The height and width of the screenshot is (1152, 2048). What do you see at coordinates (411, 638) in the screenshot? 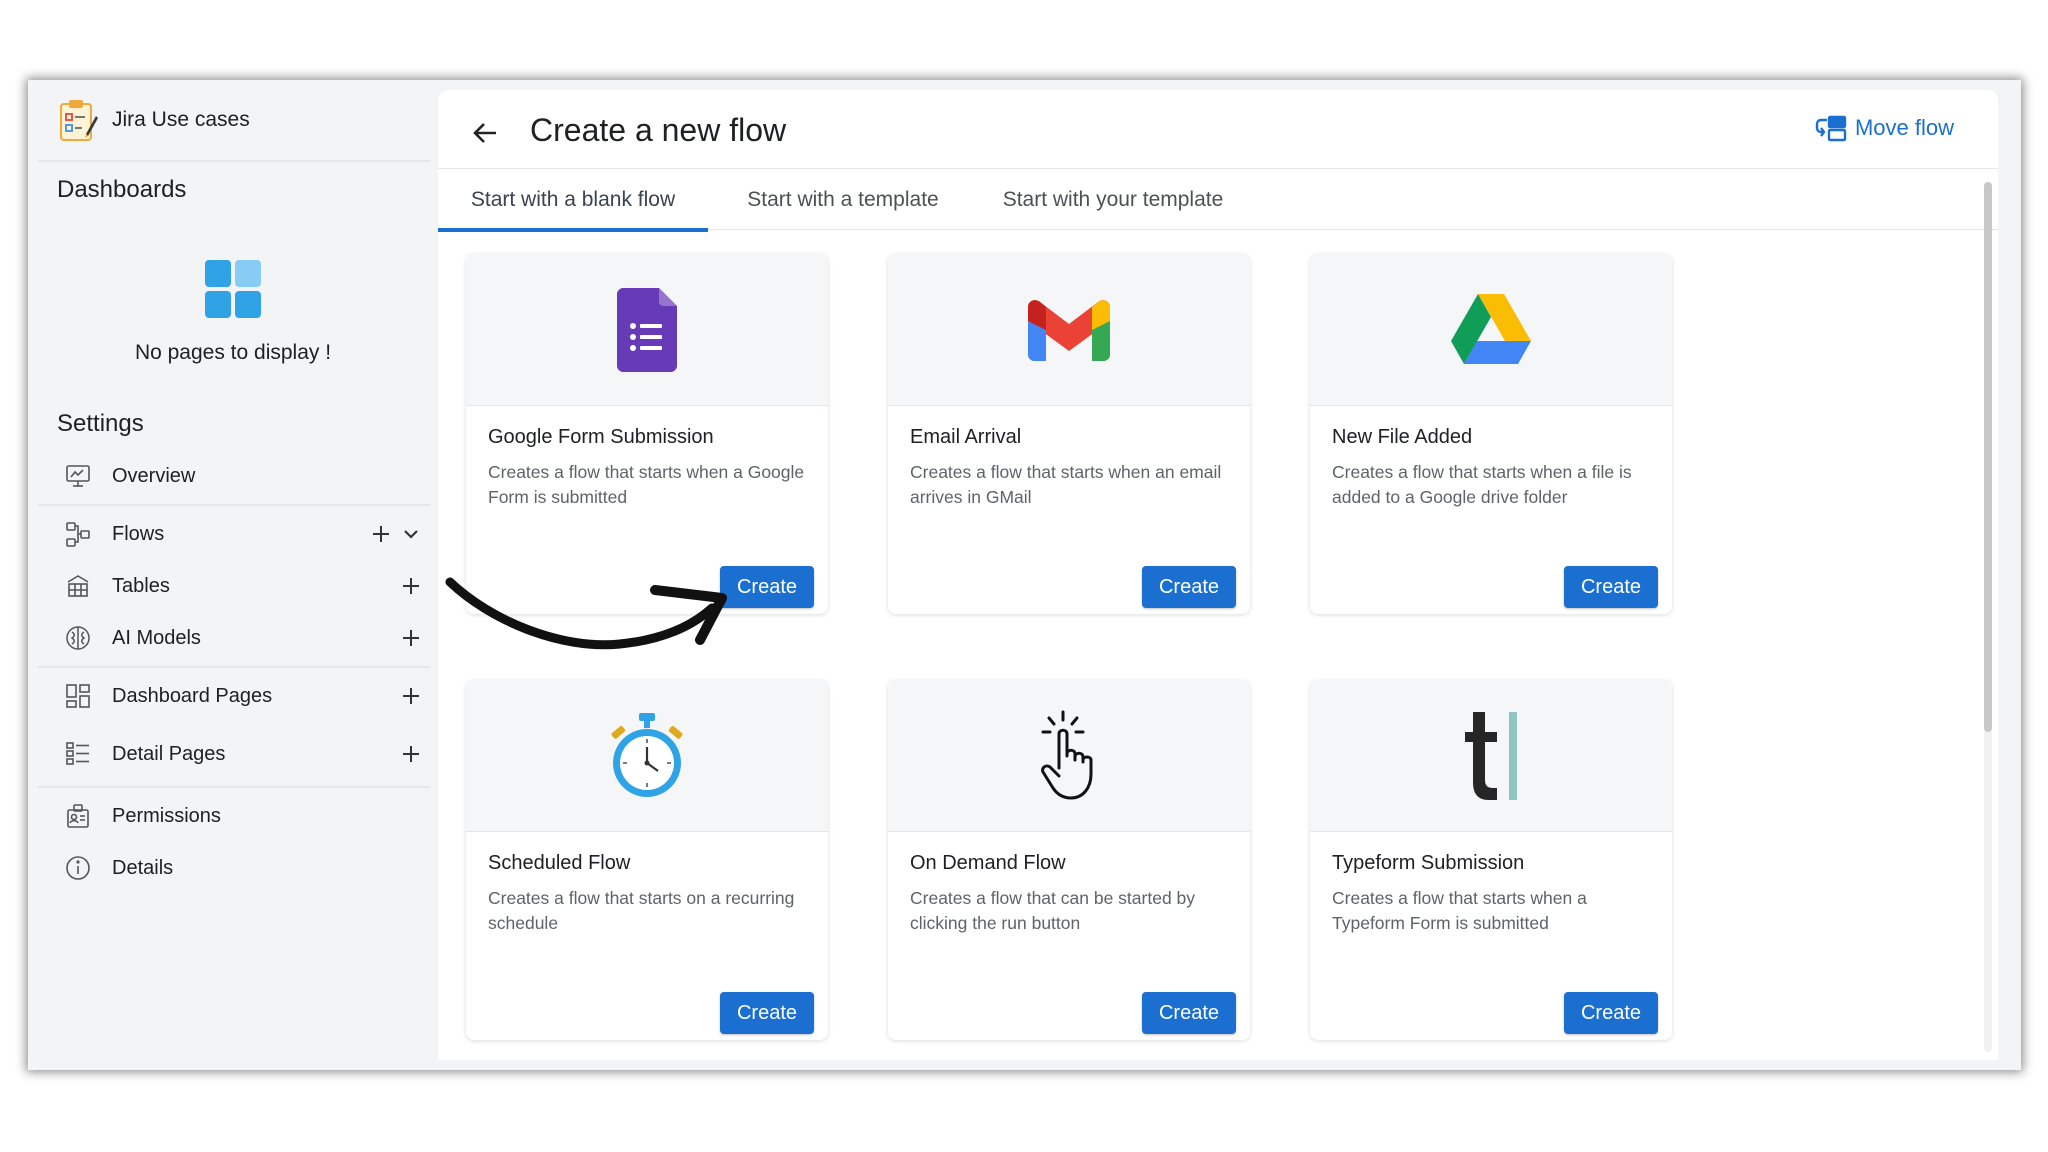
I see `add-ai-model-button` at bounding box center [411, 638].